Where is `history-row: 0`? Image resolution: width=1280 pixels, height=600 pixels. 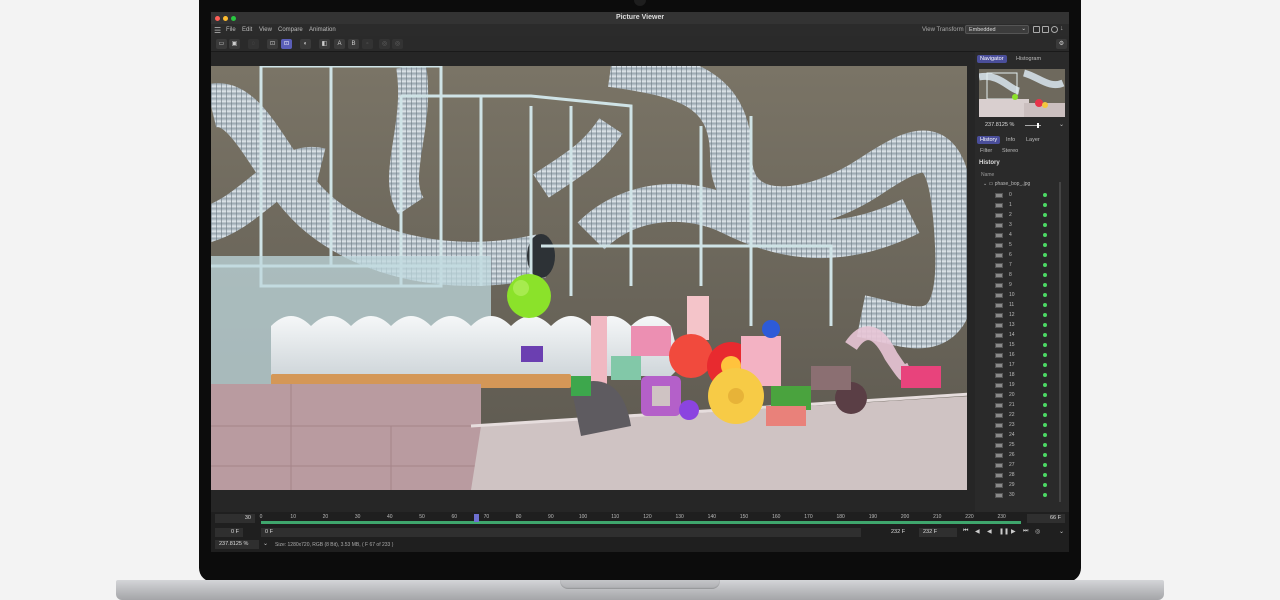 history-row: 0 is located at coordinates (1030, 196).